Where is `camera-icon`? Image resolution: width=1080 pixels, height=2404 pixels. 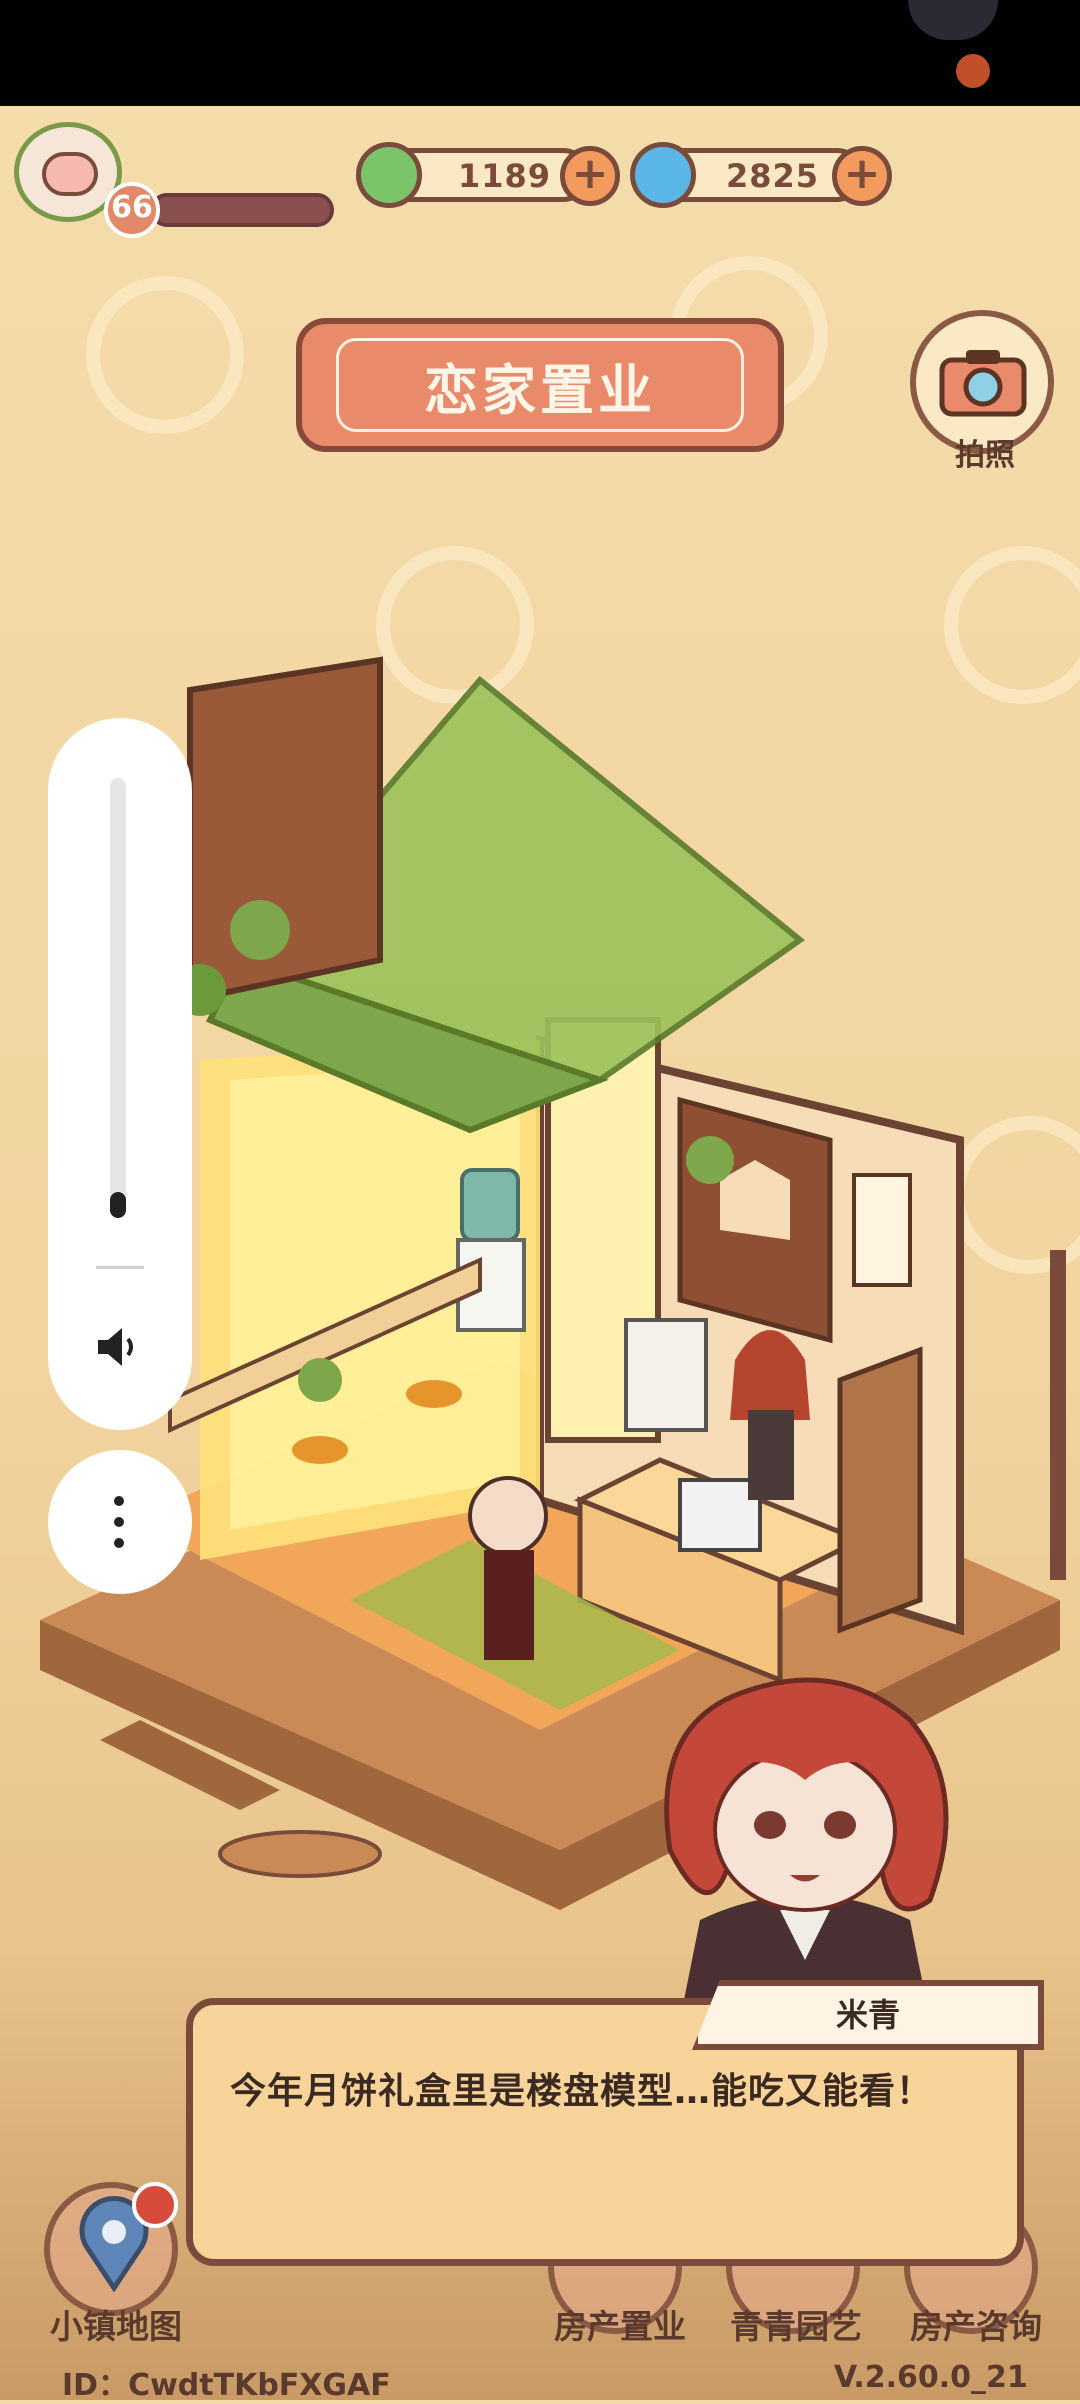 camera-icon is located at coordinates (983, 383).